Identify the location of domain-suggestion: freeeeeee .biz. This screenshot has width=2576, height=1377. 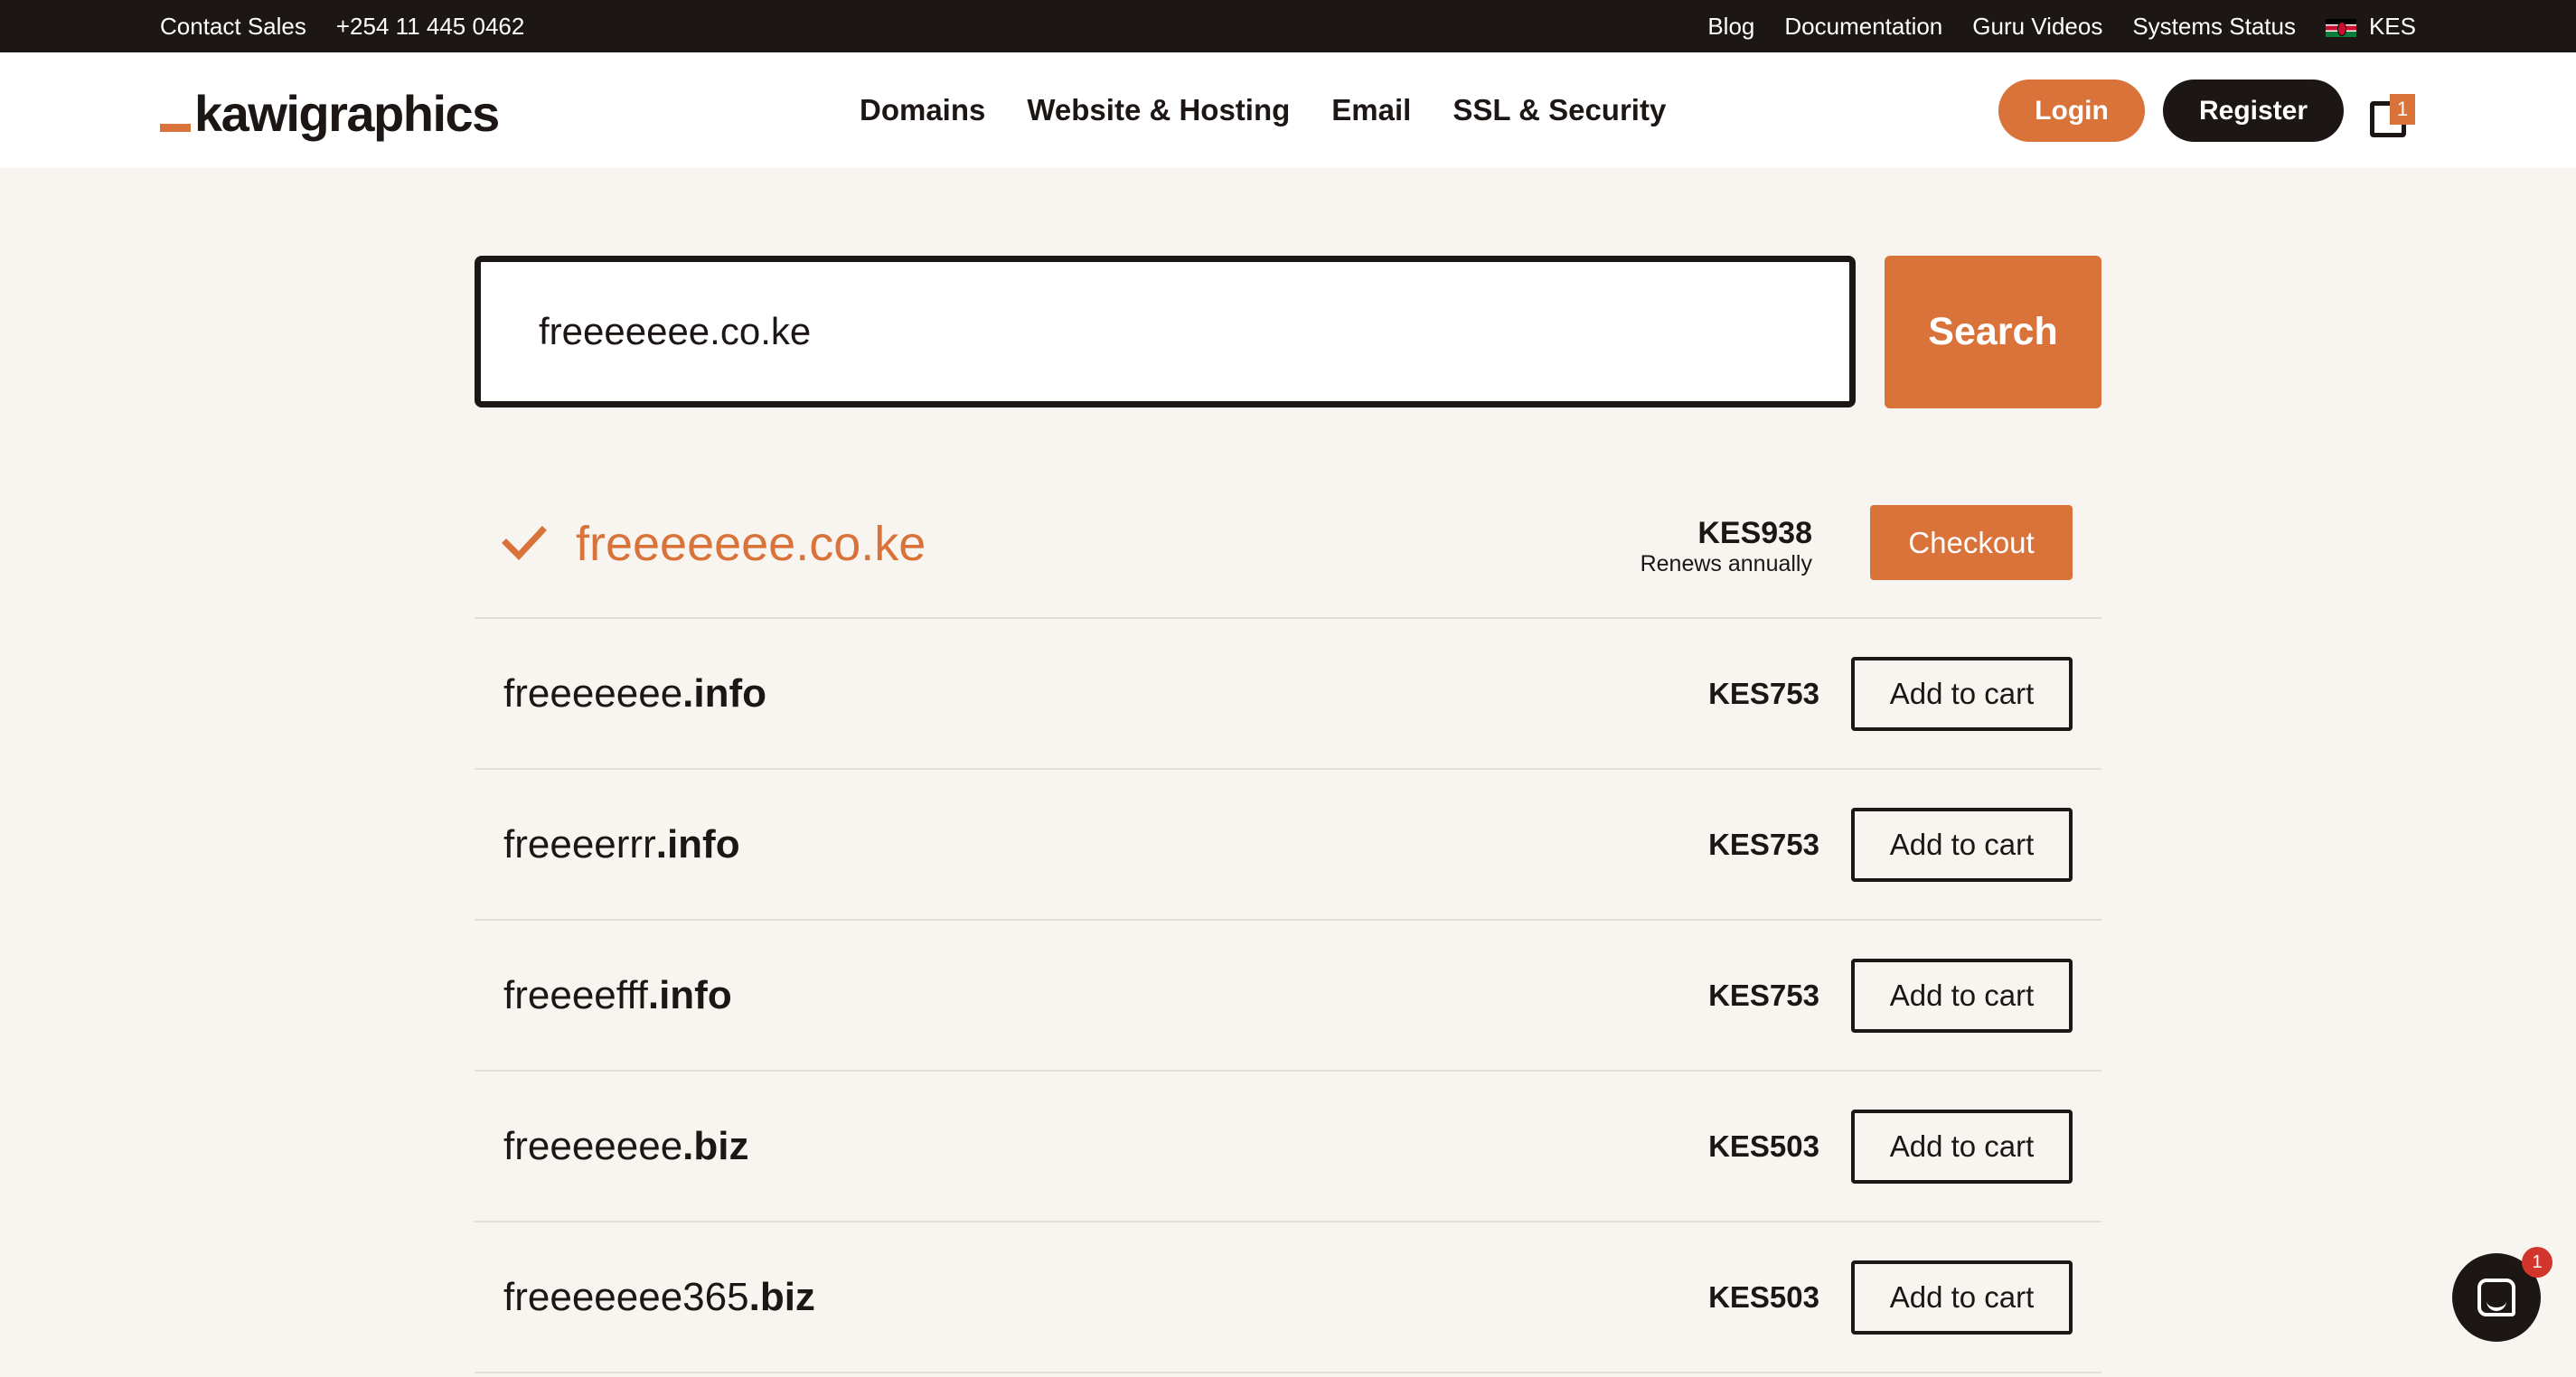
(626, 1146).